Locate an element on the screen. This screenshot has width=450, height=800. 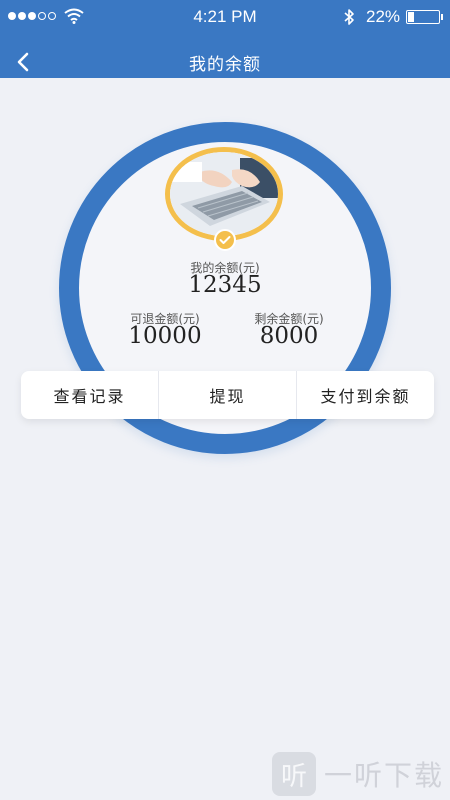
laptop-typing-image is located at coordinates (224, 194).